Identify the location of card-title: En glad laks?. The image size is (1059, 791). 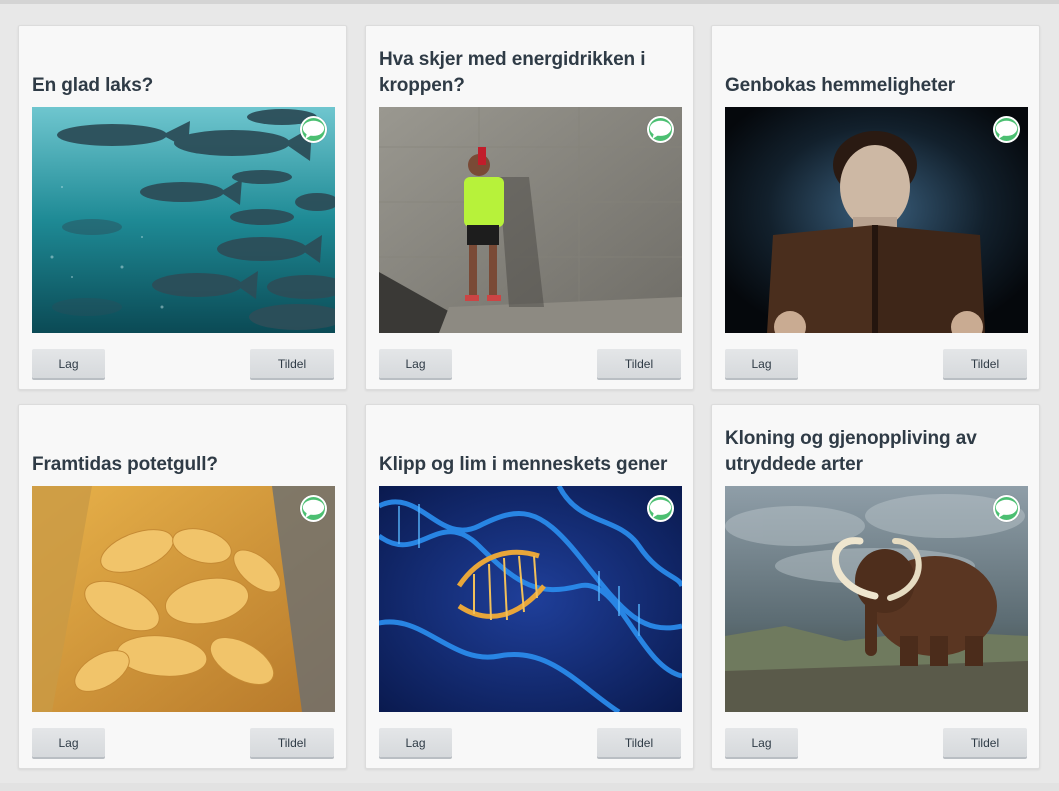
(93, 85).